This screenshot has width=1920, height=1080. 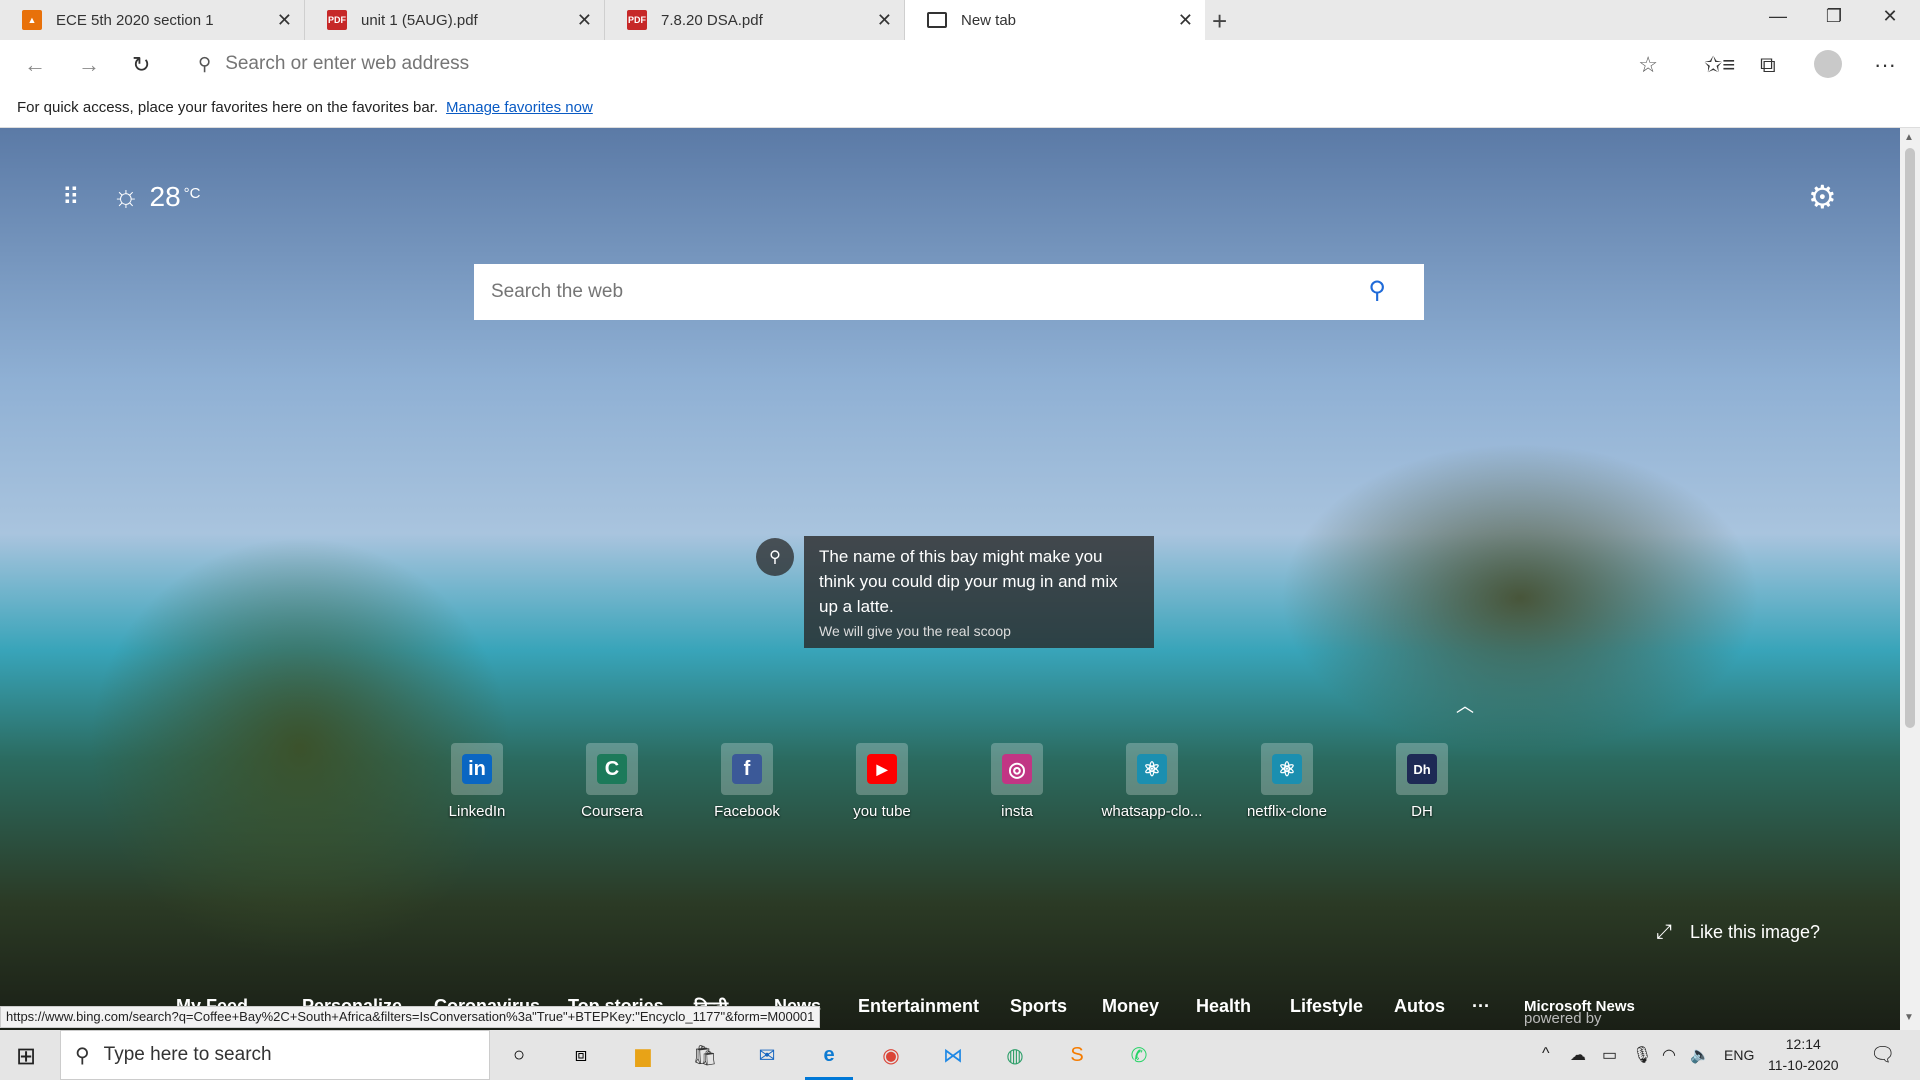 I want to click on quick-link-linkedin: in LinkedIn, so click(x=477, y=781).